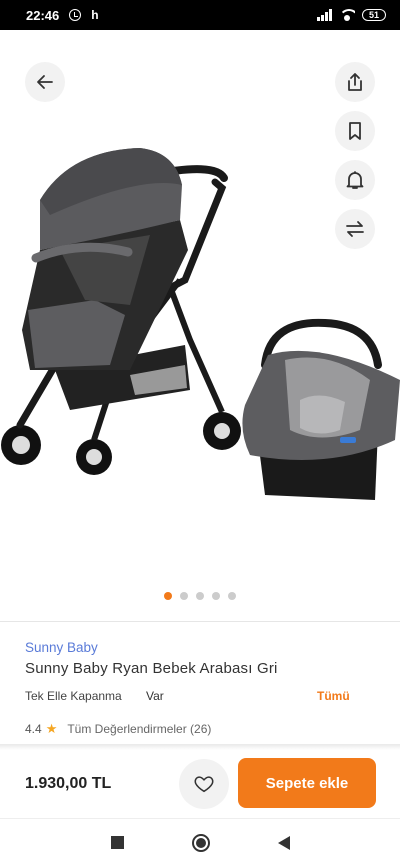 This screenshot has width=400, height=866. Describe the element at coordinates (324, 15) in the screenshot. I see `signal-icon` at that location.